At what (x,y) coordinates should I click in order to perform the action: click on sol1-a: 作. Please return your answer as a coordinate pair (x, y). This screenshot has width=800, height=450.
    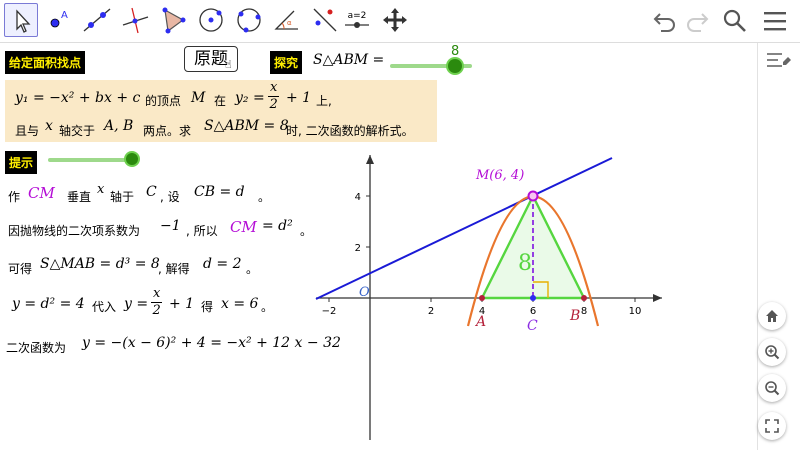
    Looking at the image, I should click on (14, 197).